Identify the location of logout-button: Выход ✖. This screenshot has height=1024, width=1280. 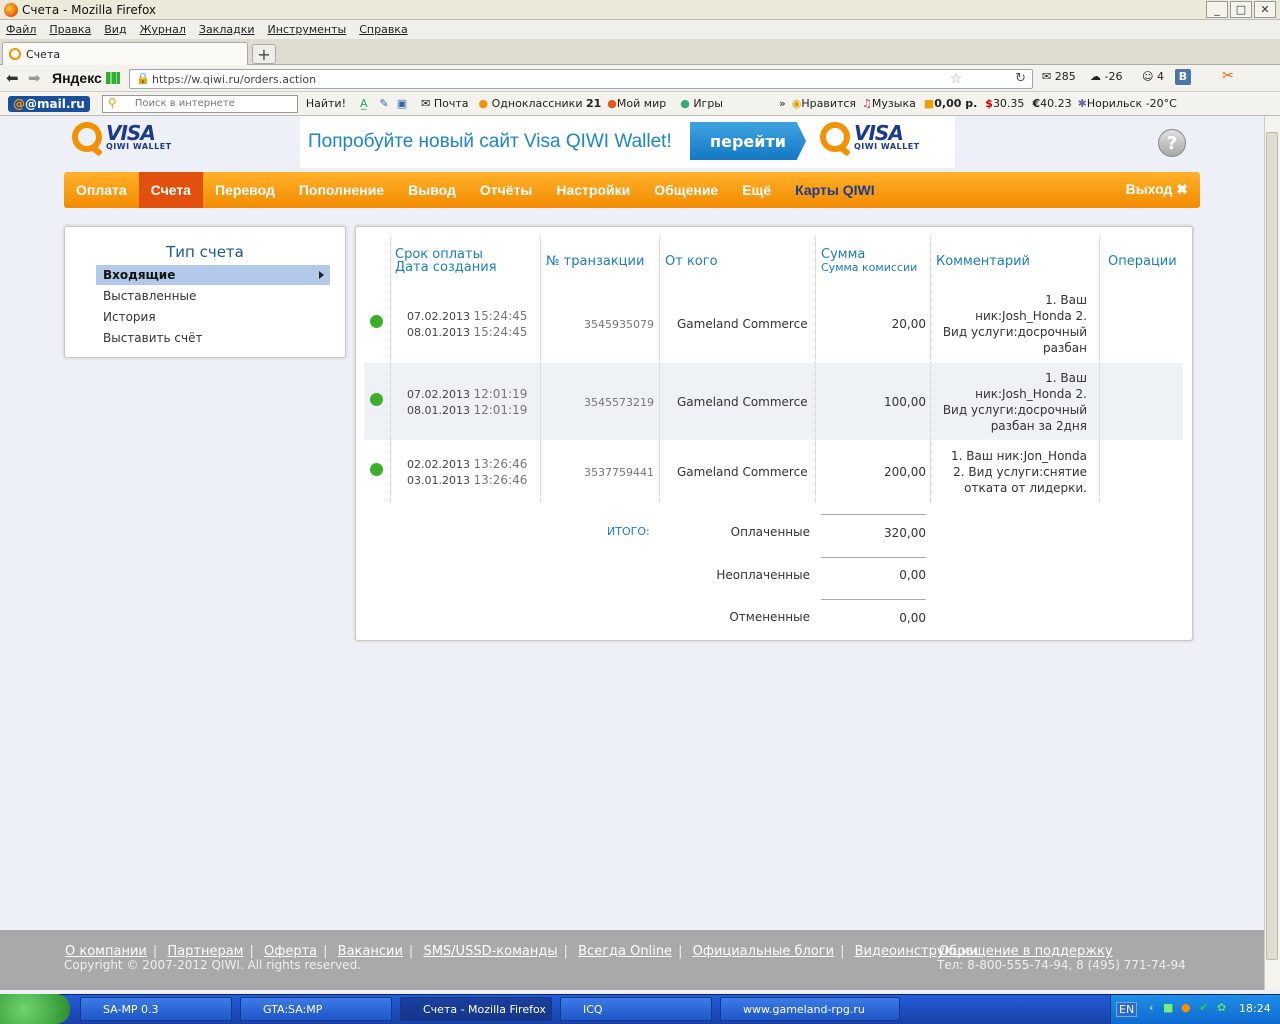
(1157, 189).